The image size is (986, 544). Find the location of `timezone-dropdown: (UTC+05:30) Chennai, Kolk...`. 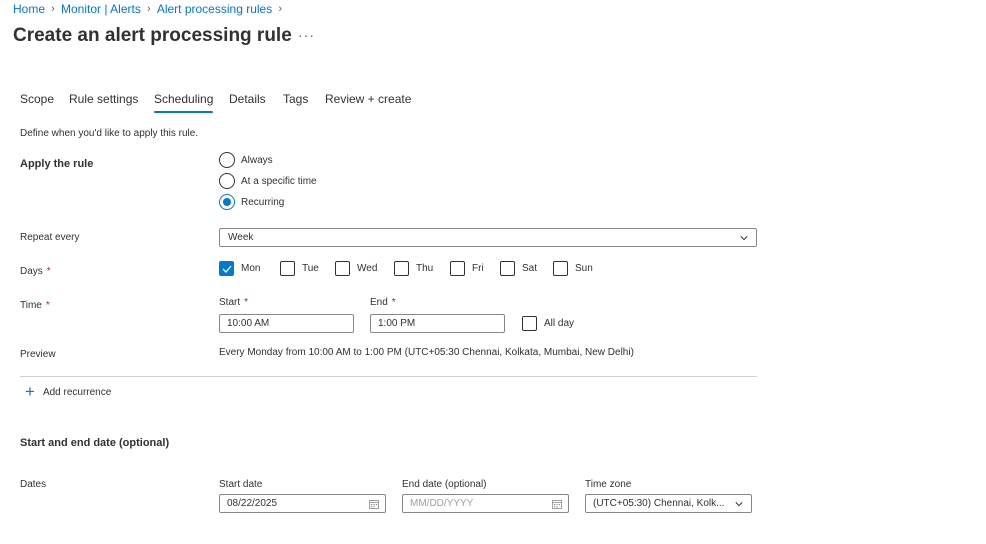

timezone-dropdown: (UTC+05:30) Chennai, Kolk... is located at coordinates (668, 503).